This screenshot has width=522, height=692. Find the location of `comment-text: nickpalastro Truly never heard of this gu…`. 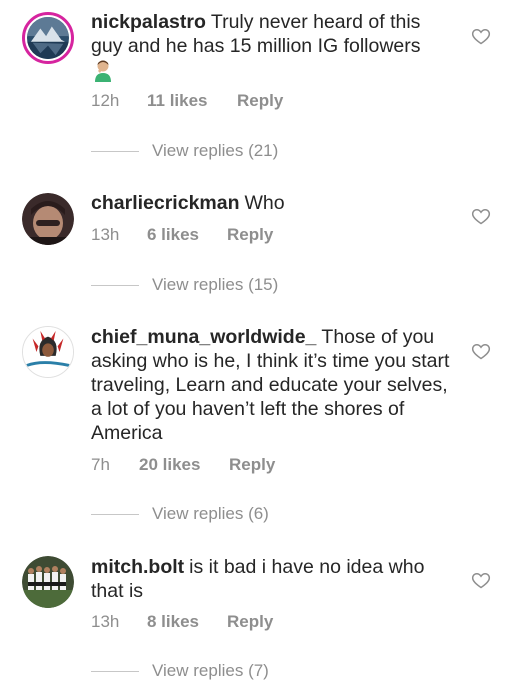

comment-text: nickpalastro Truly never heard of this gu… is located at coordinates (271, 49).